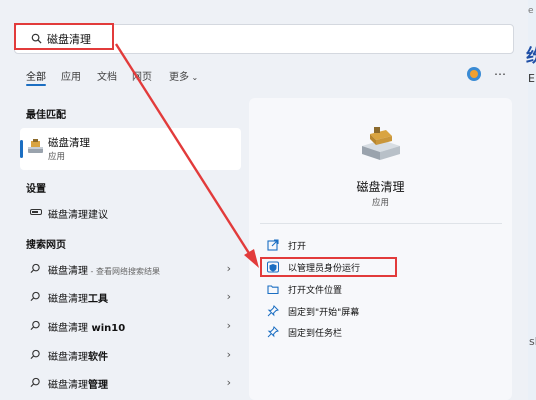 The height and width of the screenshot is (400, 536). What do you see at coordinates (474, 74) in the screenshot?
I see `avatar` at bounding box center [474, 74].